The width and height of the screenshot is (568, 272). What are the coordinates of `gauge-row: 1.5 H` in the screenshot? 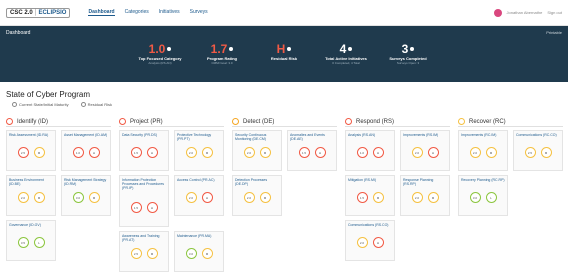 It's located at (144, 207).